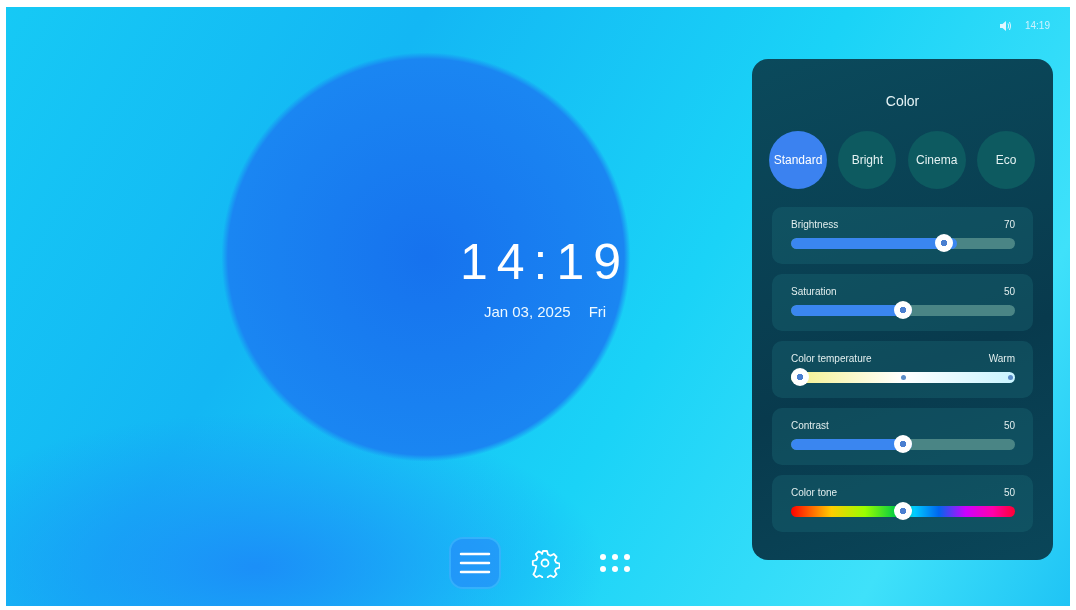  What do you see at coordinates (1009, 224) in the screenshot?
I see `slider-value: 70` at bounding box center [1009, 224].